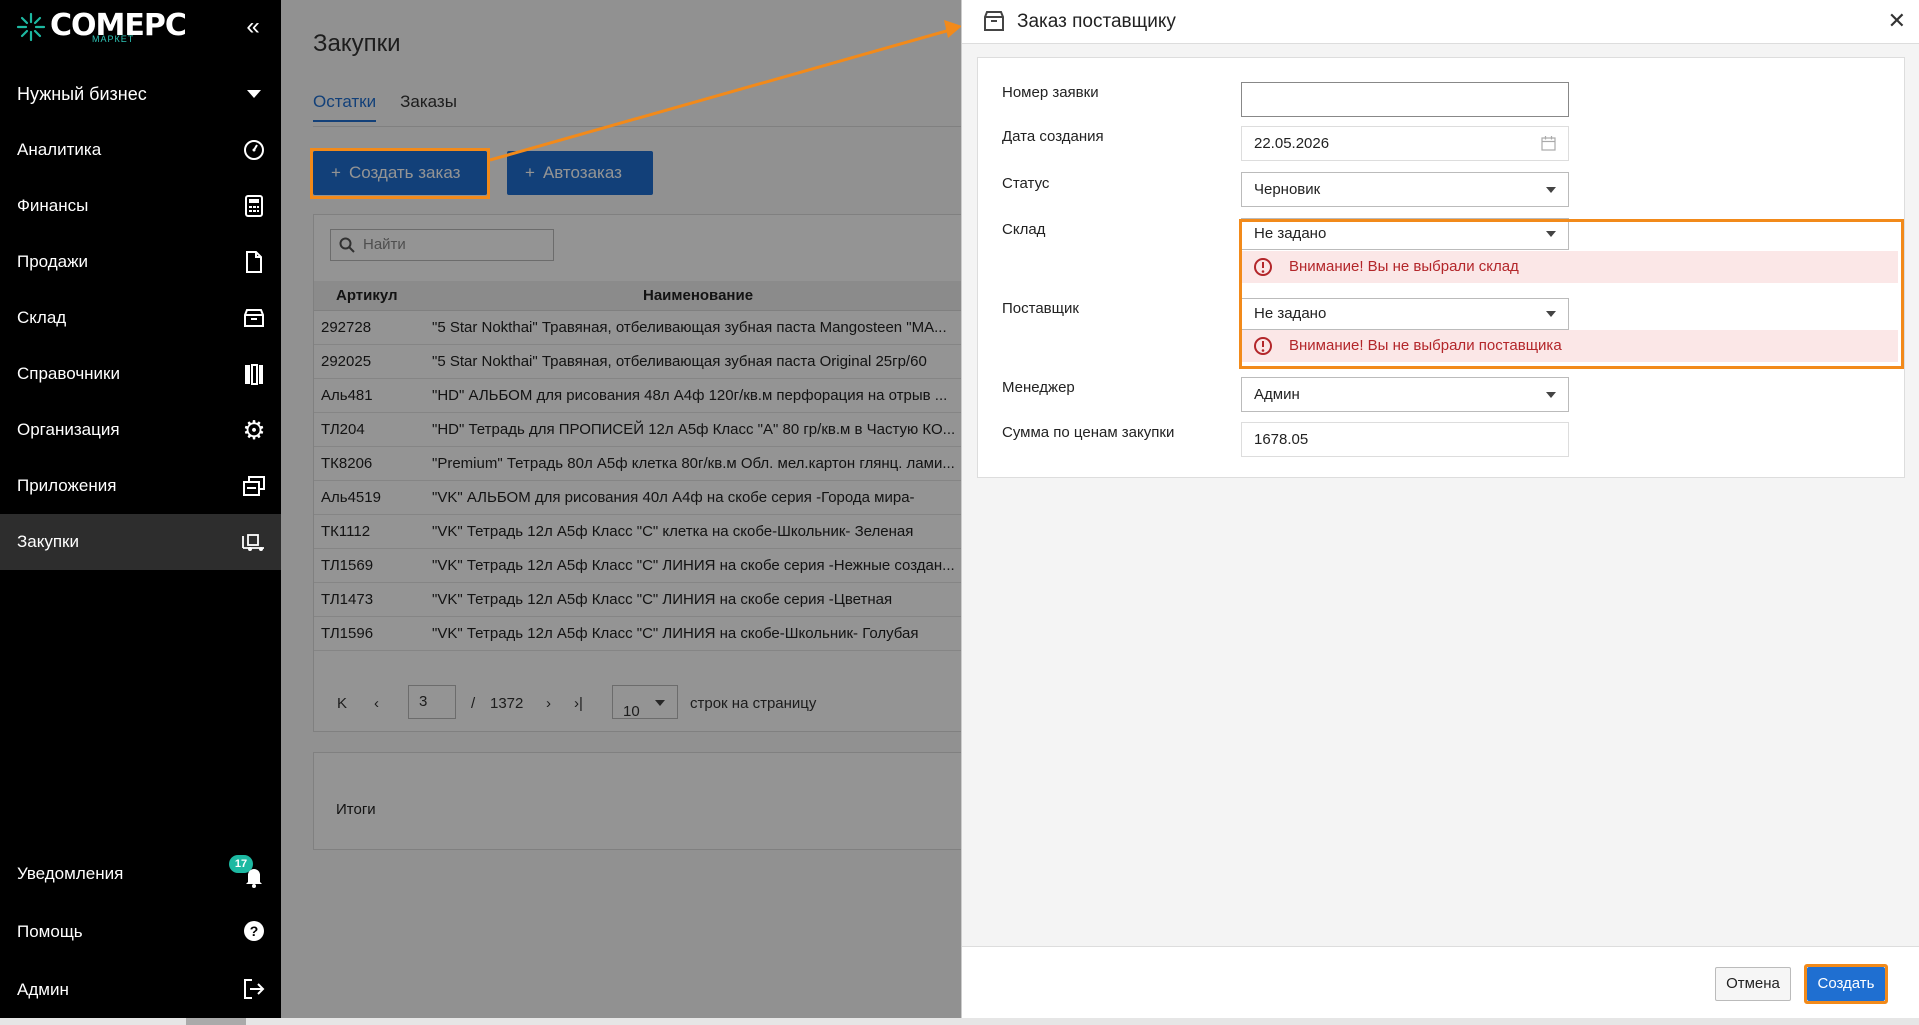 This screenshot has height=1025, width=1919. What do you see at coordinates (113, 39) in the screenshot?
I see `logo-subtitle: МАРКЕТ` at bounding box center [113, 39].